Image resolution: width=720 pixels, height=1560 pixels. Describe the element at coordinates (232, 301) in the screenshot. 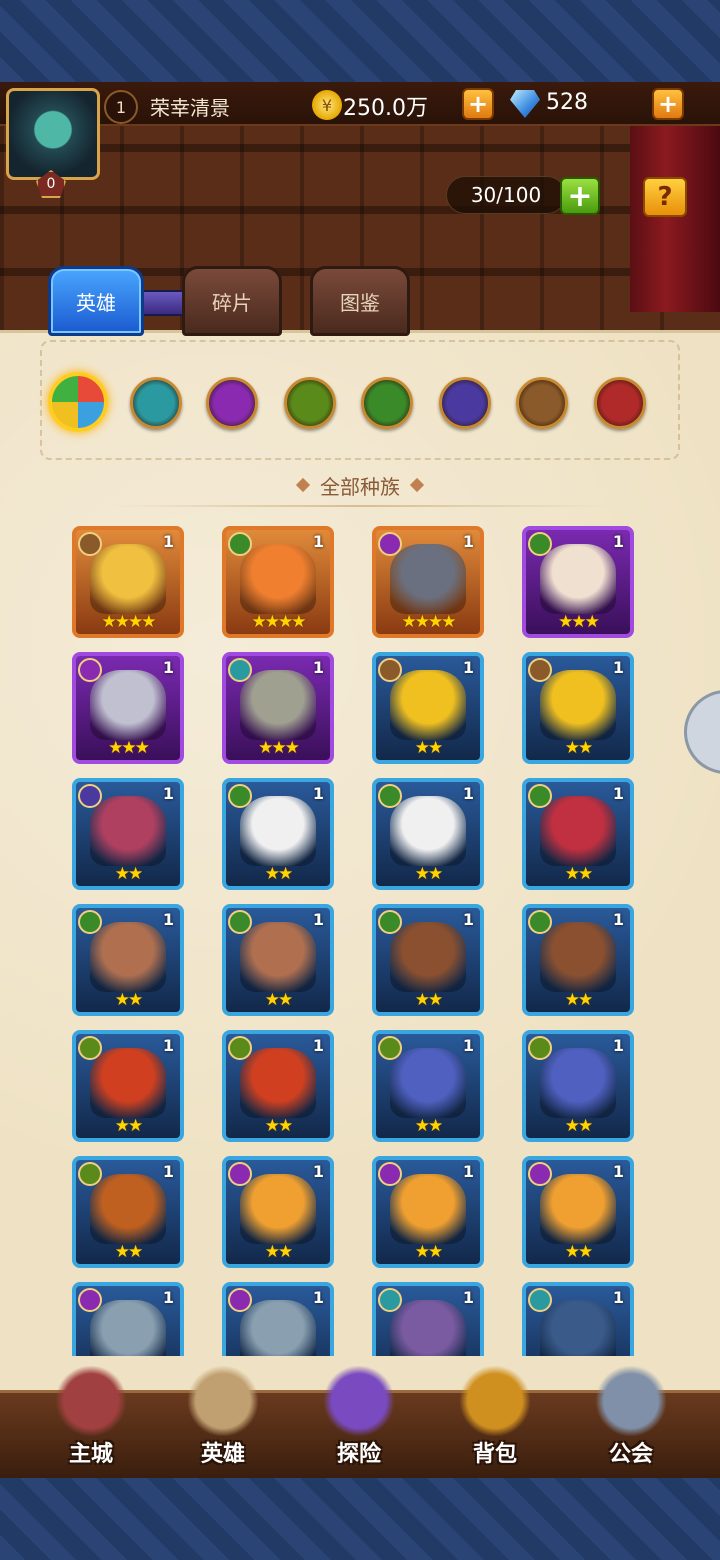

I see `tab-fragments: 碎片` at that location.